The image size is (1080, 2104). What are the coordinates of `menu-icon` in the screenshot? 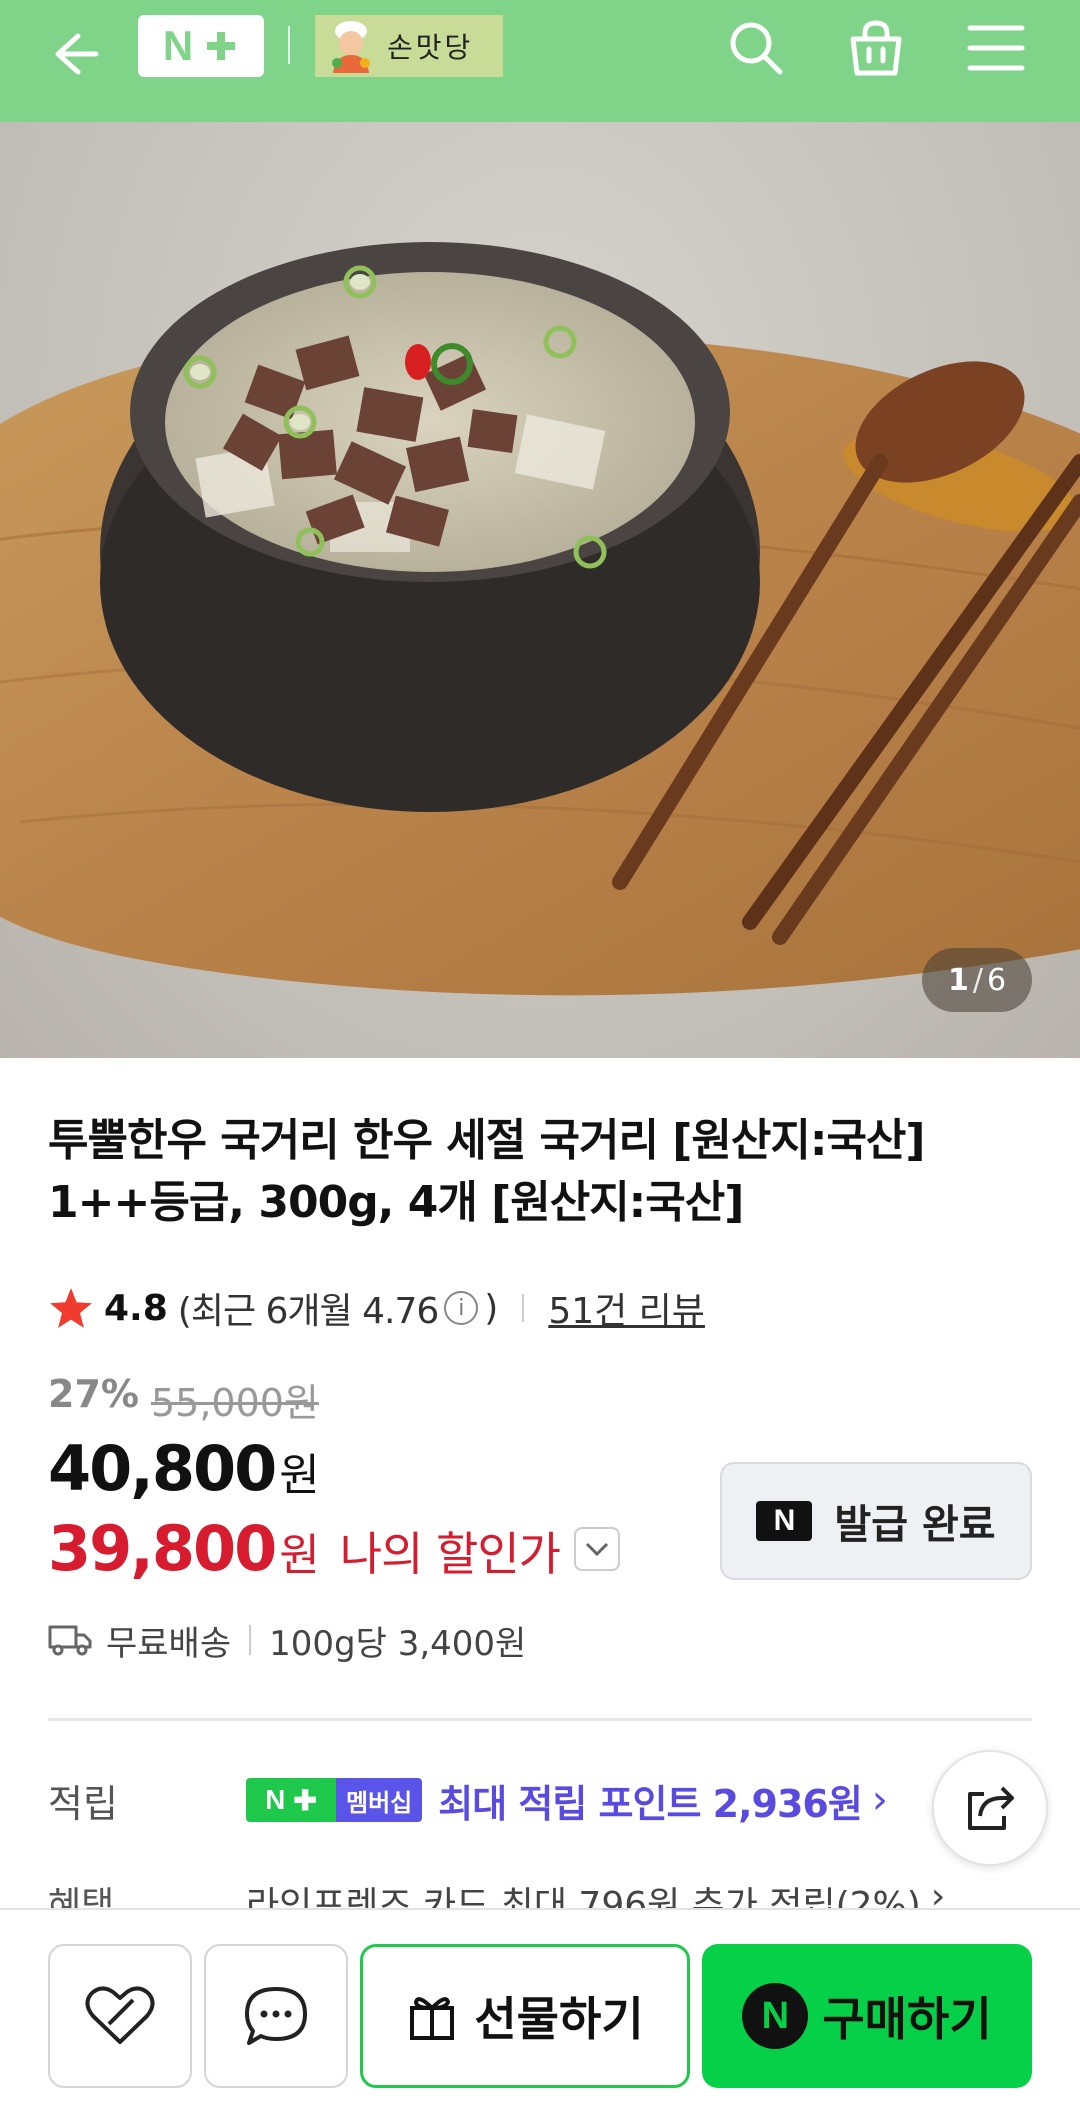 It's located at (996, 48).